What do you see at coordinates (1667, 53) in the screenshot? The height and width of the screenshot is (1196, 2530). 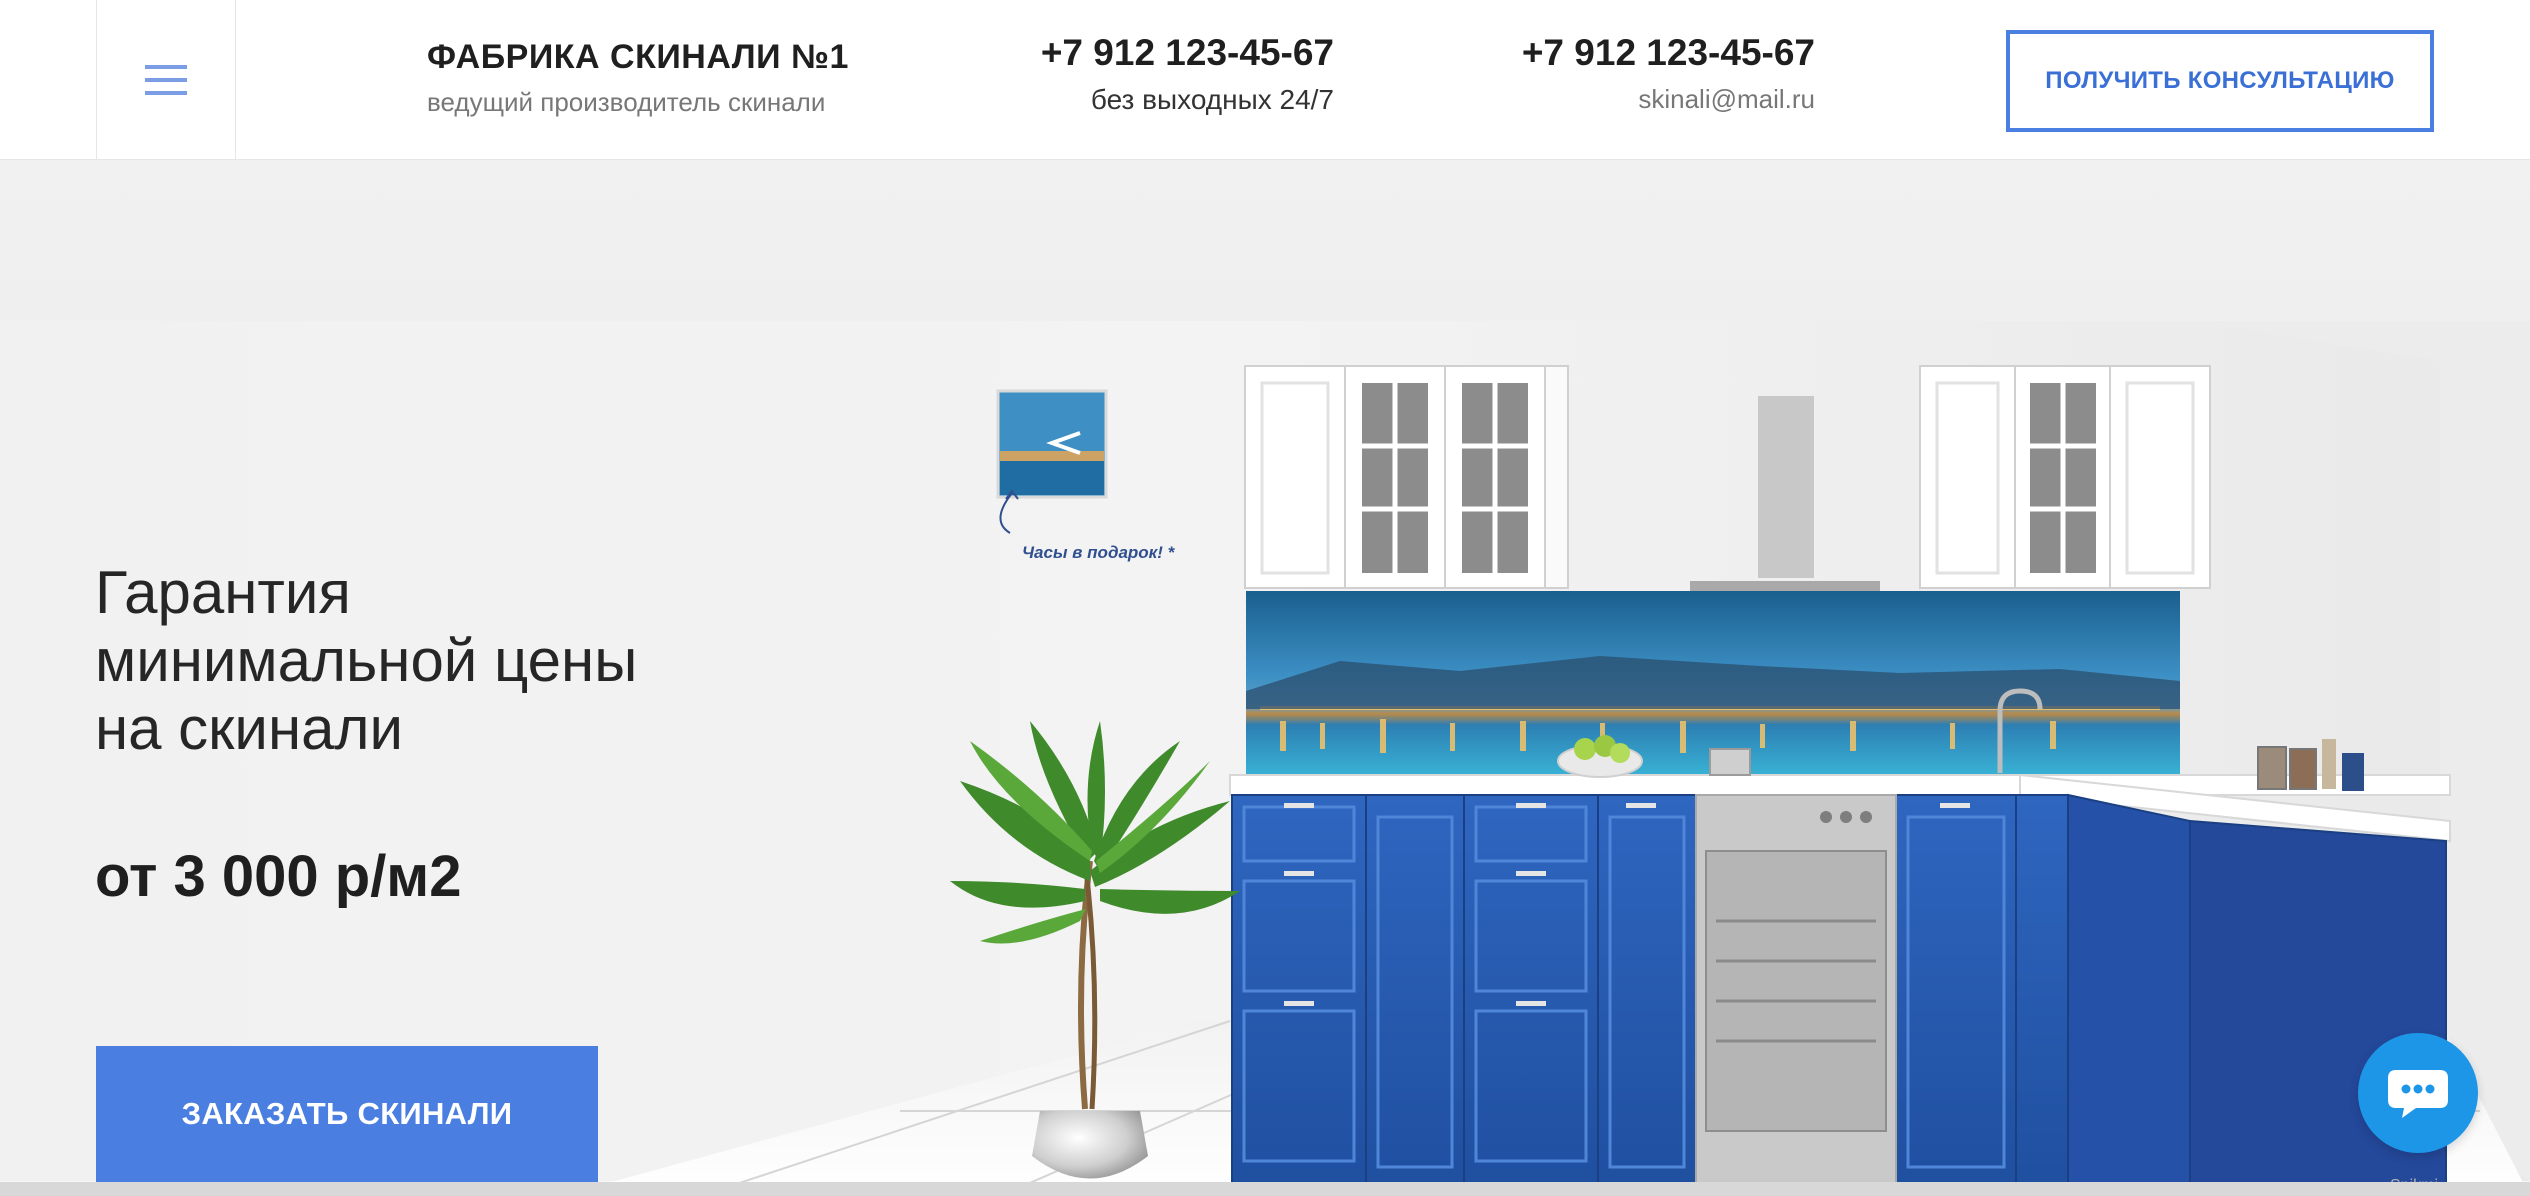 I see `phone-link-2: +7 912 123-45-67` at bounding box center [1667, 53].